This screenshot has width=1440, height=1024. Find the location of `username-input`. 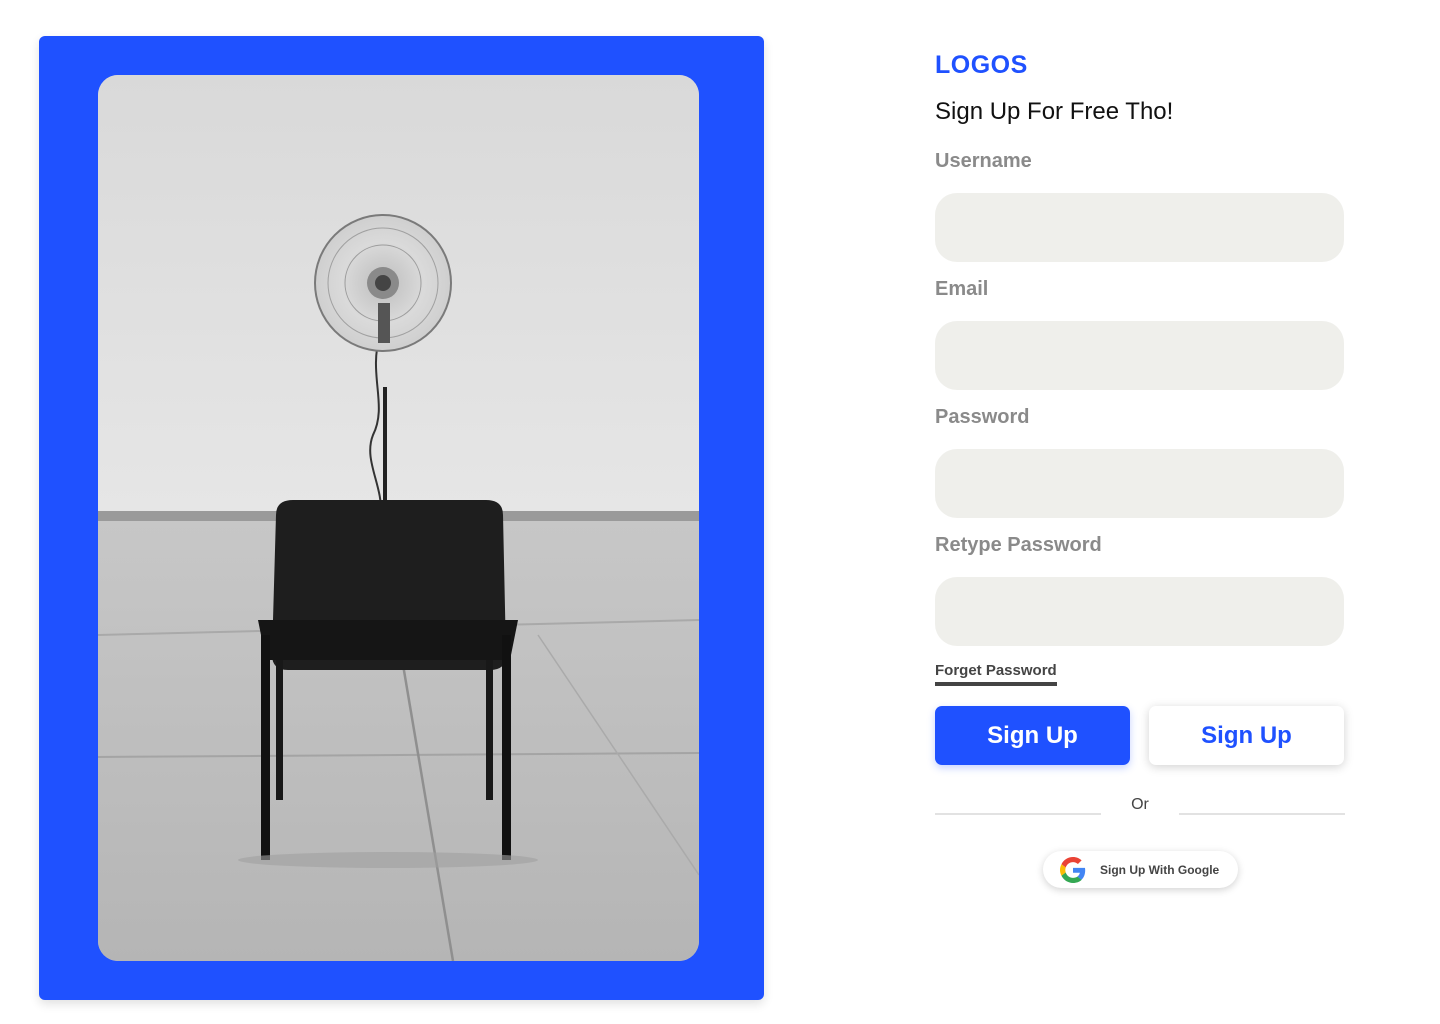

username-input is located at coordinates (1139, 227).